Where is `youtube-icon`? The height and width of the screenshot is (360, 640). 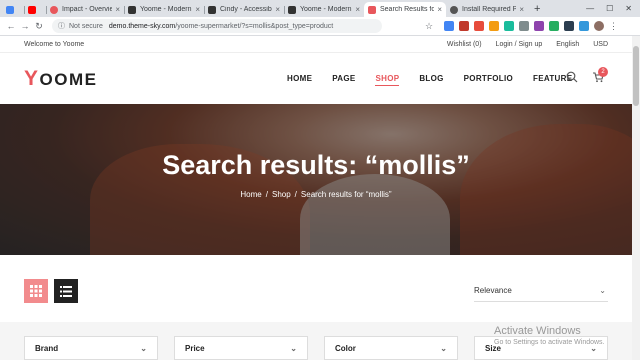
youtube-icon is located at coordinates (32, 9).